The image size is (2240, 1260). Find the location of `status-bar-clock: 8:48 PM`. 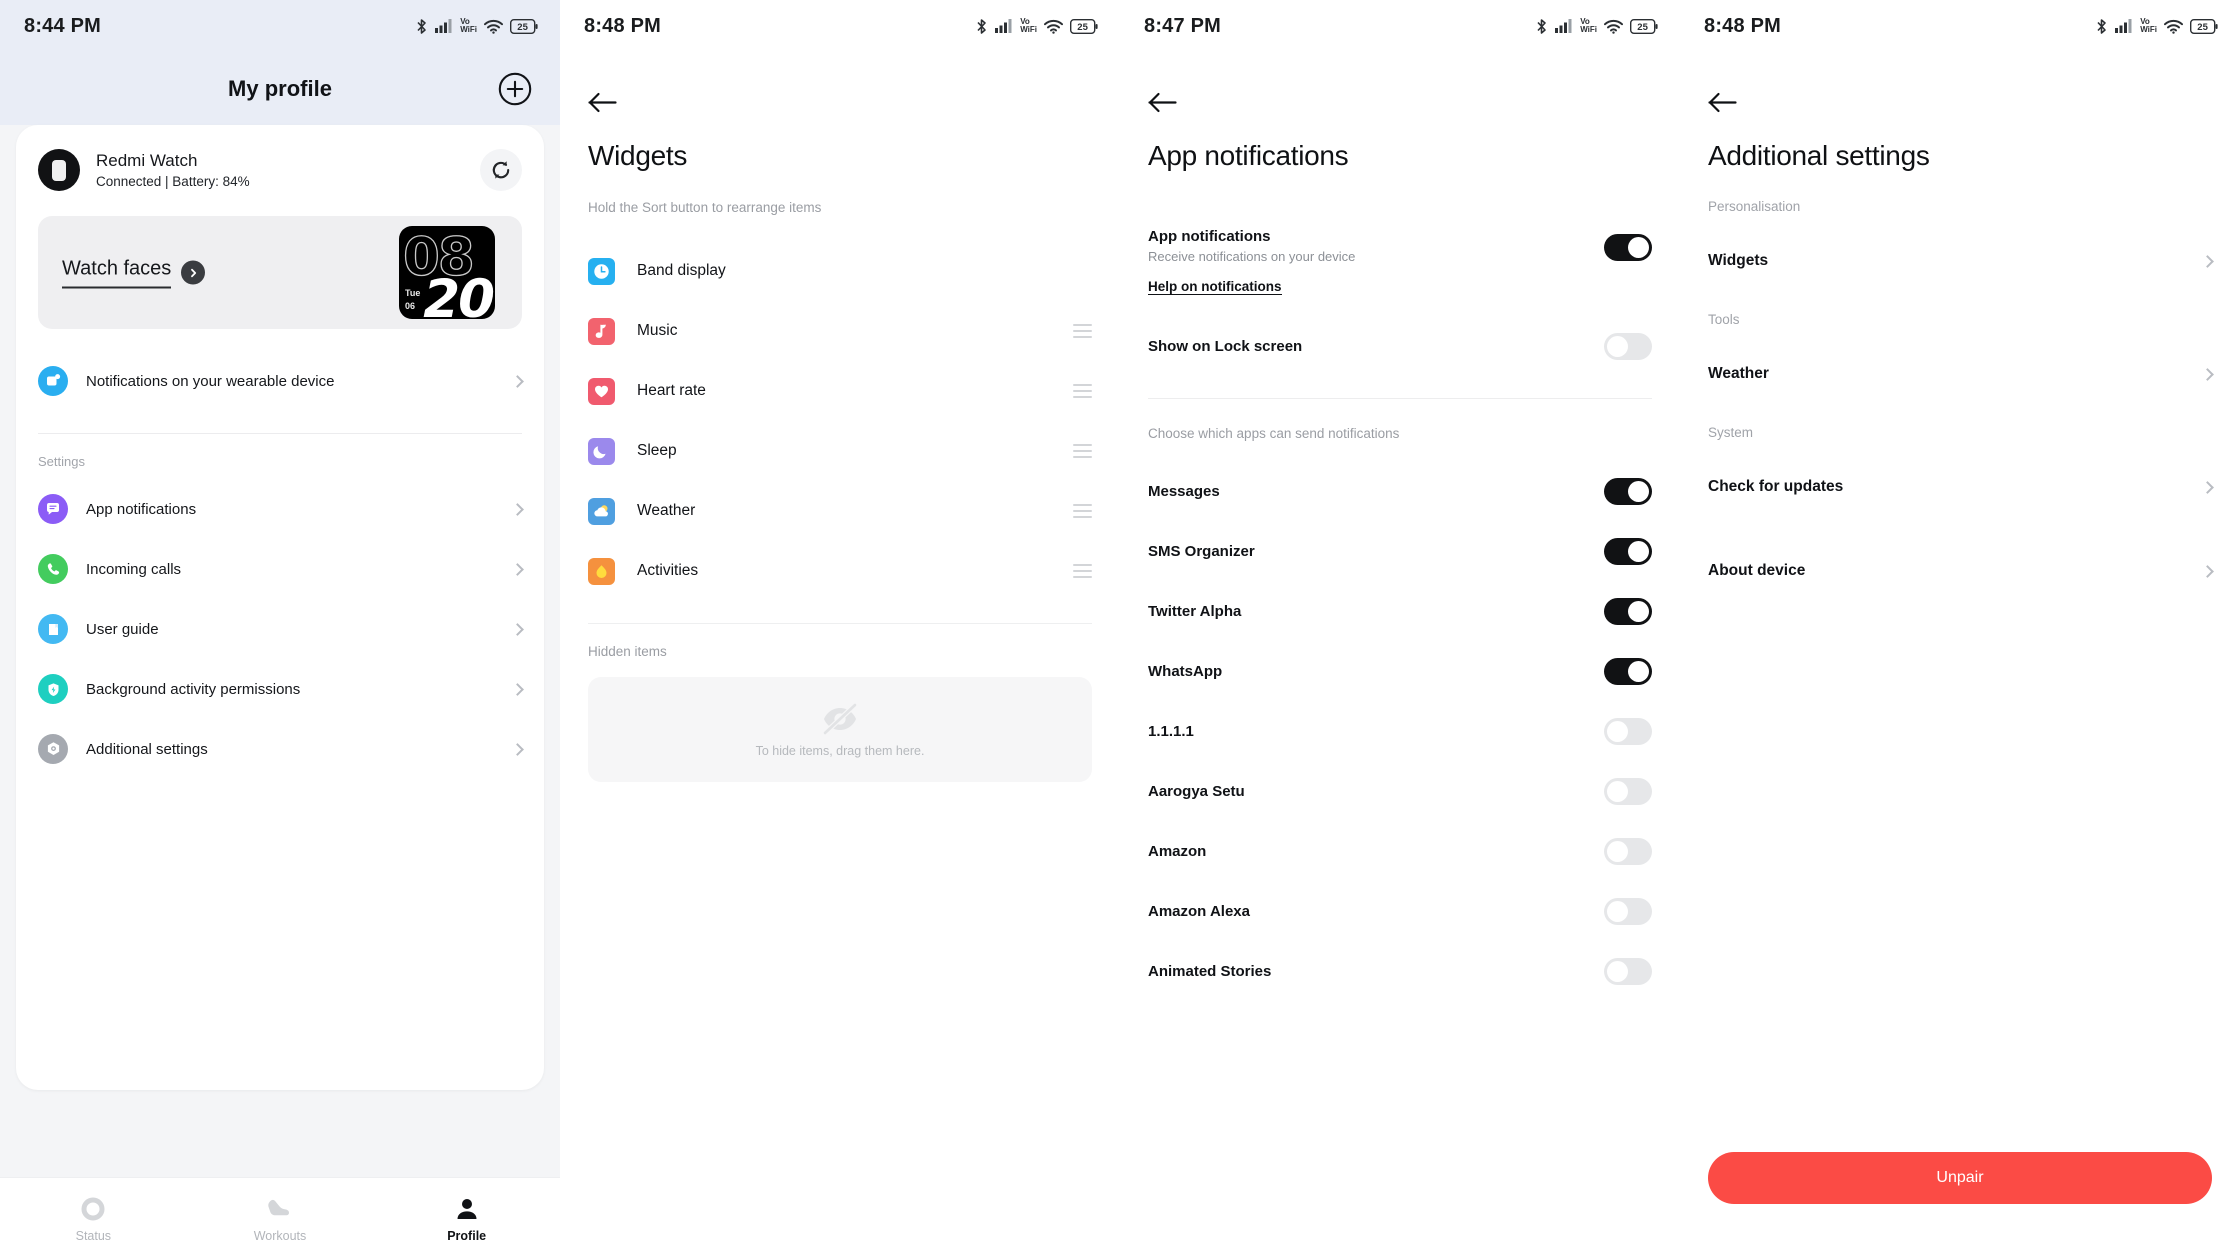

status-bar-clock: 8:48 PM is located at coordinates (1742, 25).